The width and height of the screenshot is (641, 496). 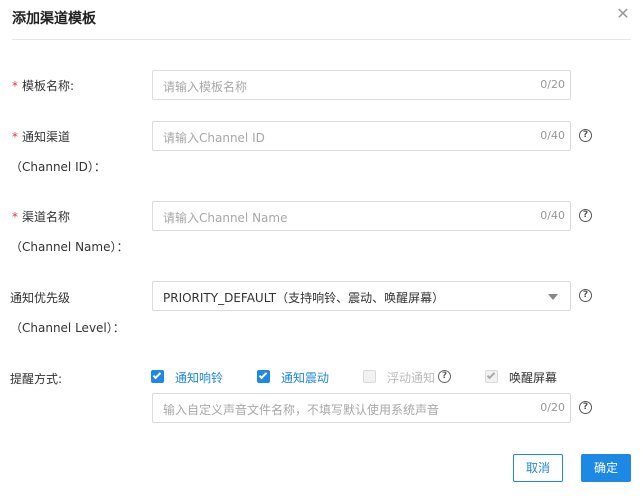 What do you see at coordinates (585, 215) in the screenshot?
I see `channel-name-help-icon: ?` at bounding box center [585, 215].